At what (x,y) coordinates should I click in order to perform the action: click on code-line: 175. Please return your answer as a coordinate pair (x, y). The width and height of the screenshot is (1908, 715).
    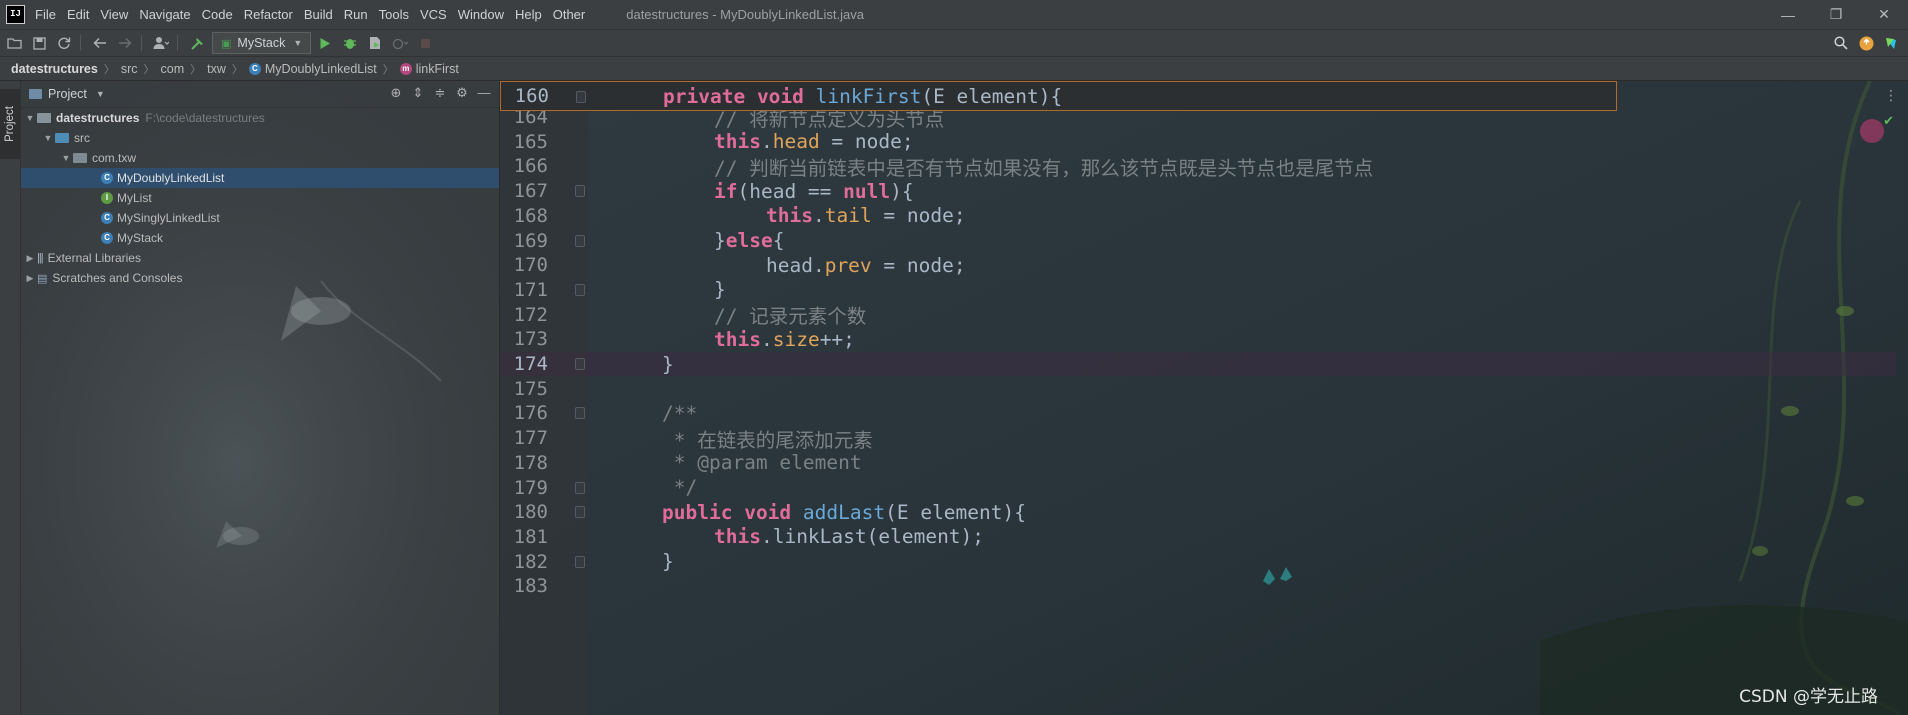
    Looking at the image, I should click on (1198, 388).